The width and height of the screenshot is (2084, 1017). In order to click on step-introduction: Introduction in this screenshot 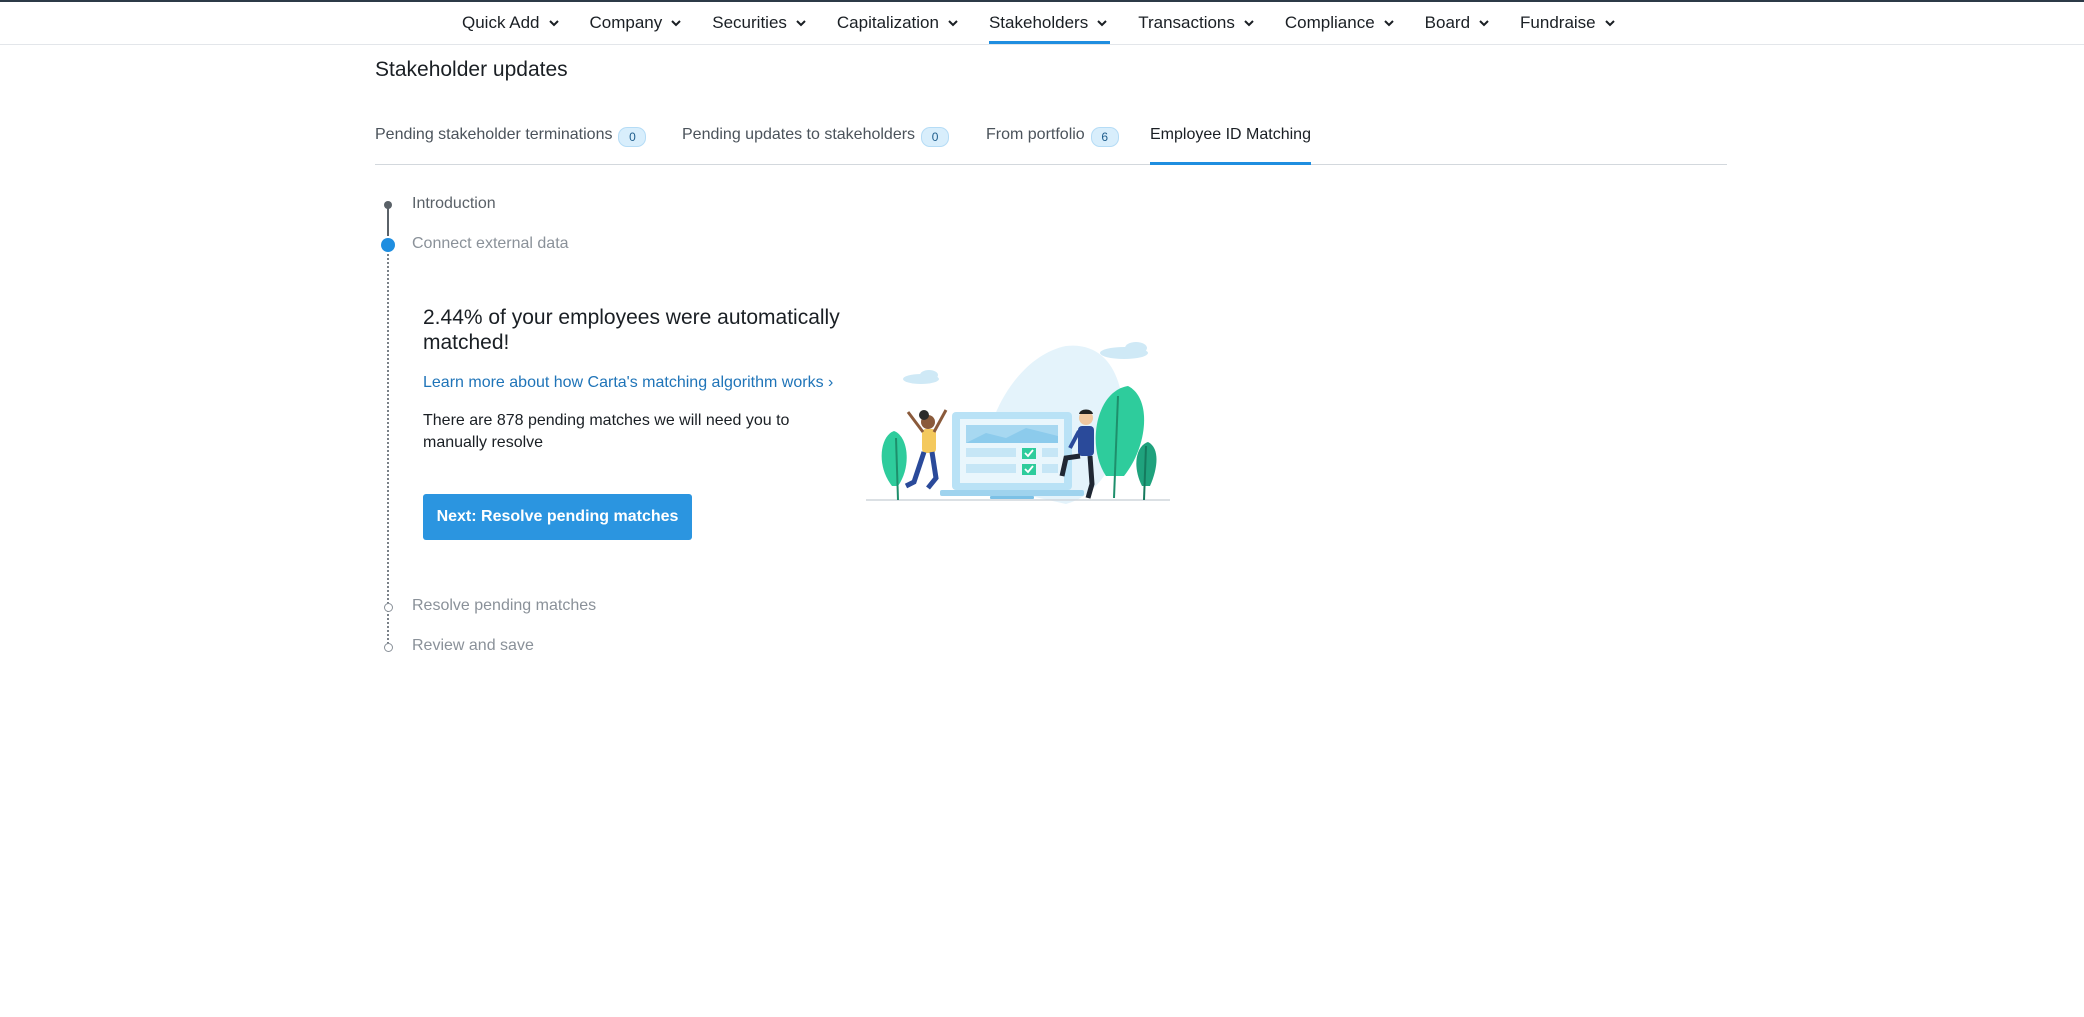, I will do `click(454, 203)`.